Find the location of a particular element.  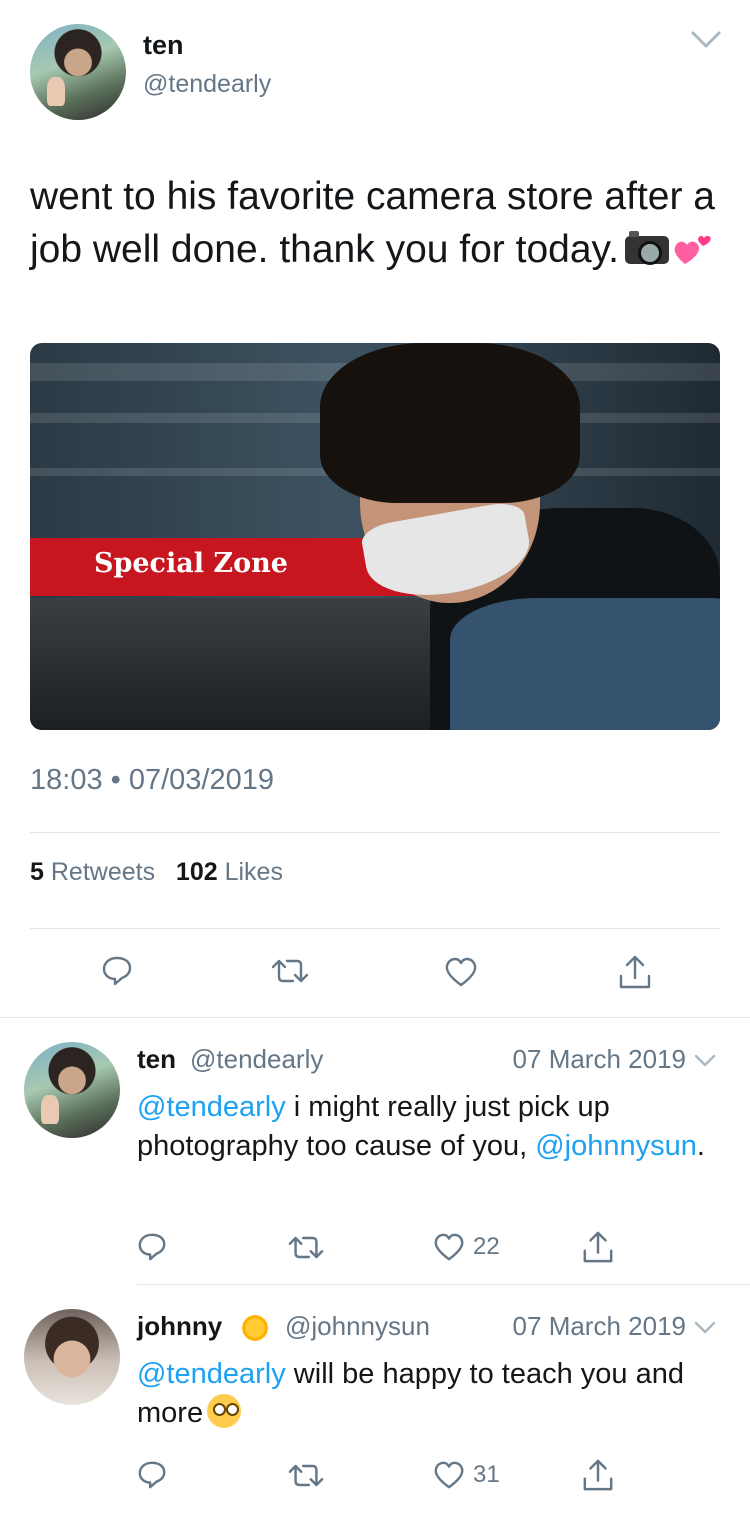

photo-banner-text: Special Zone is located at coordinates (191, 563).